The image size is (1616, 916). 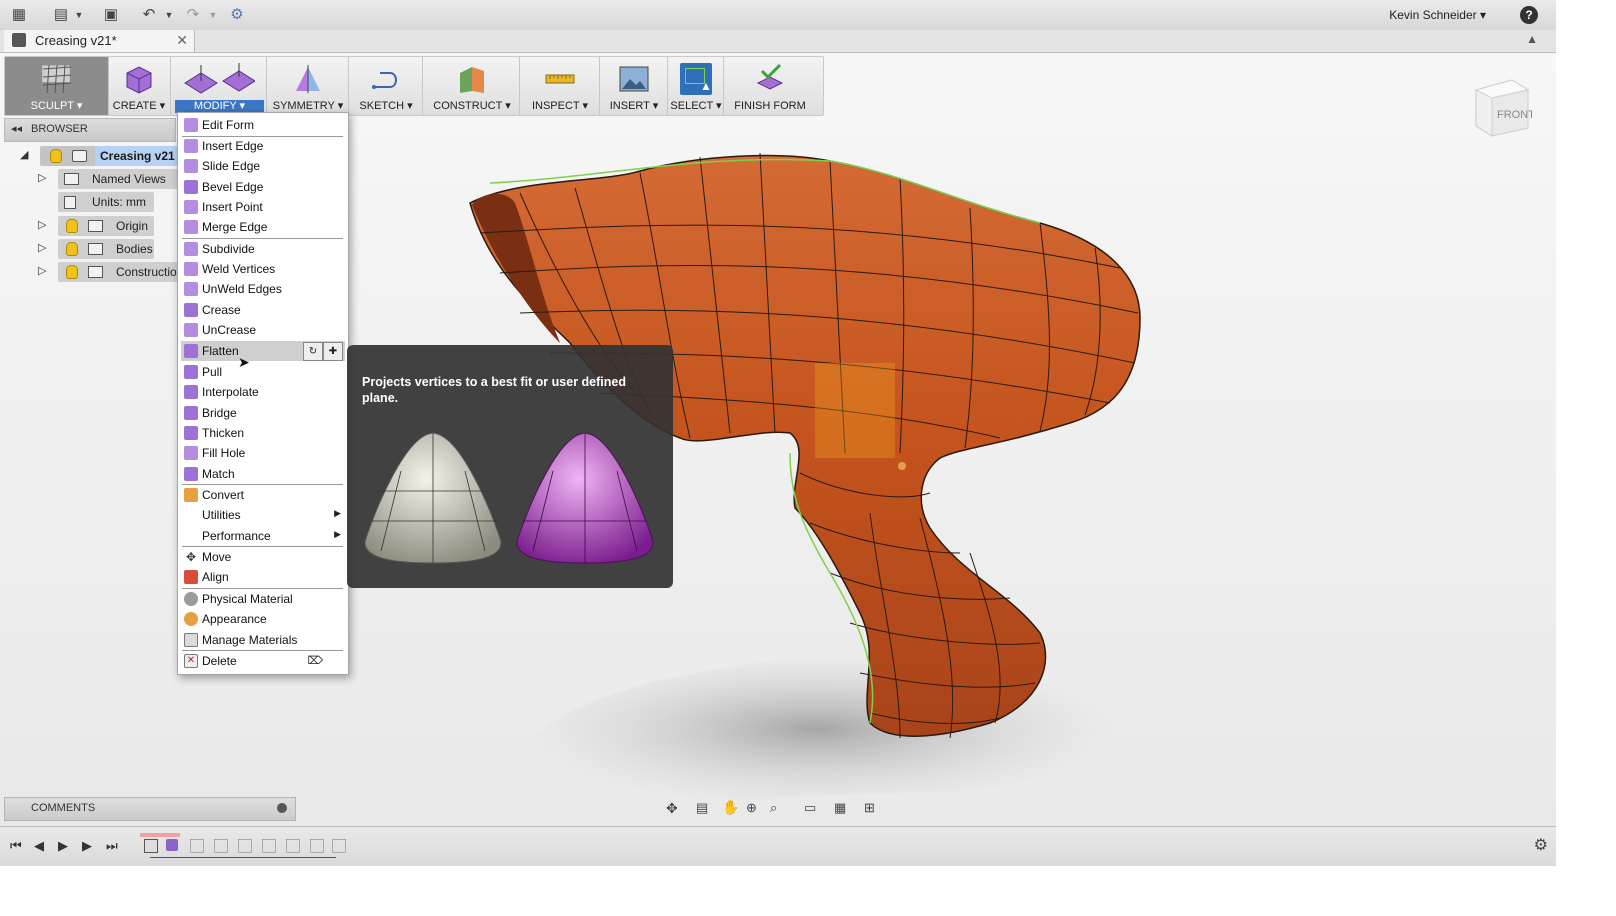 What do you see at coordinates (672, 808) in the screenshot?
I see `orbit-icon: ✥` at bounding box center [672, 808].